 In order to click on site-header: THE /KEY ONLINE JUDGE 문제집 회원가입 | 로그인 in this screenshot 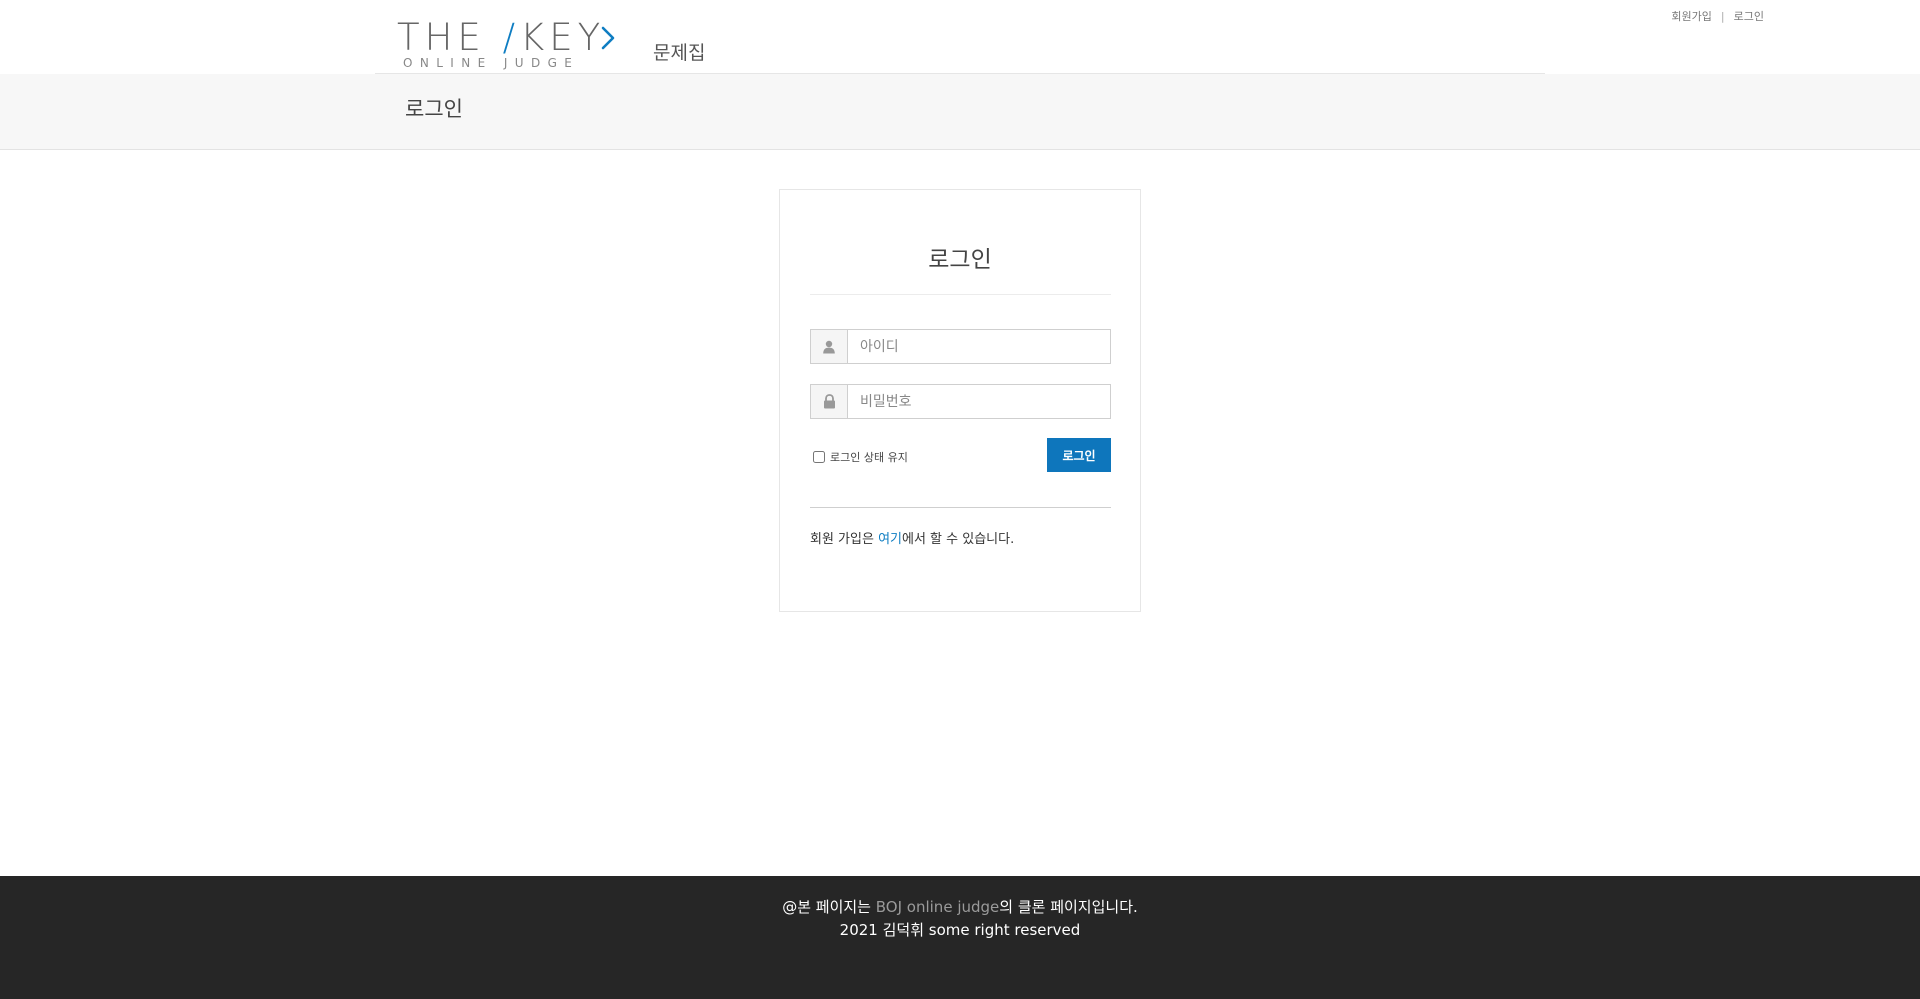, I will do `click(960, 37)`.